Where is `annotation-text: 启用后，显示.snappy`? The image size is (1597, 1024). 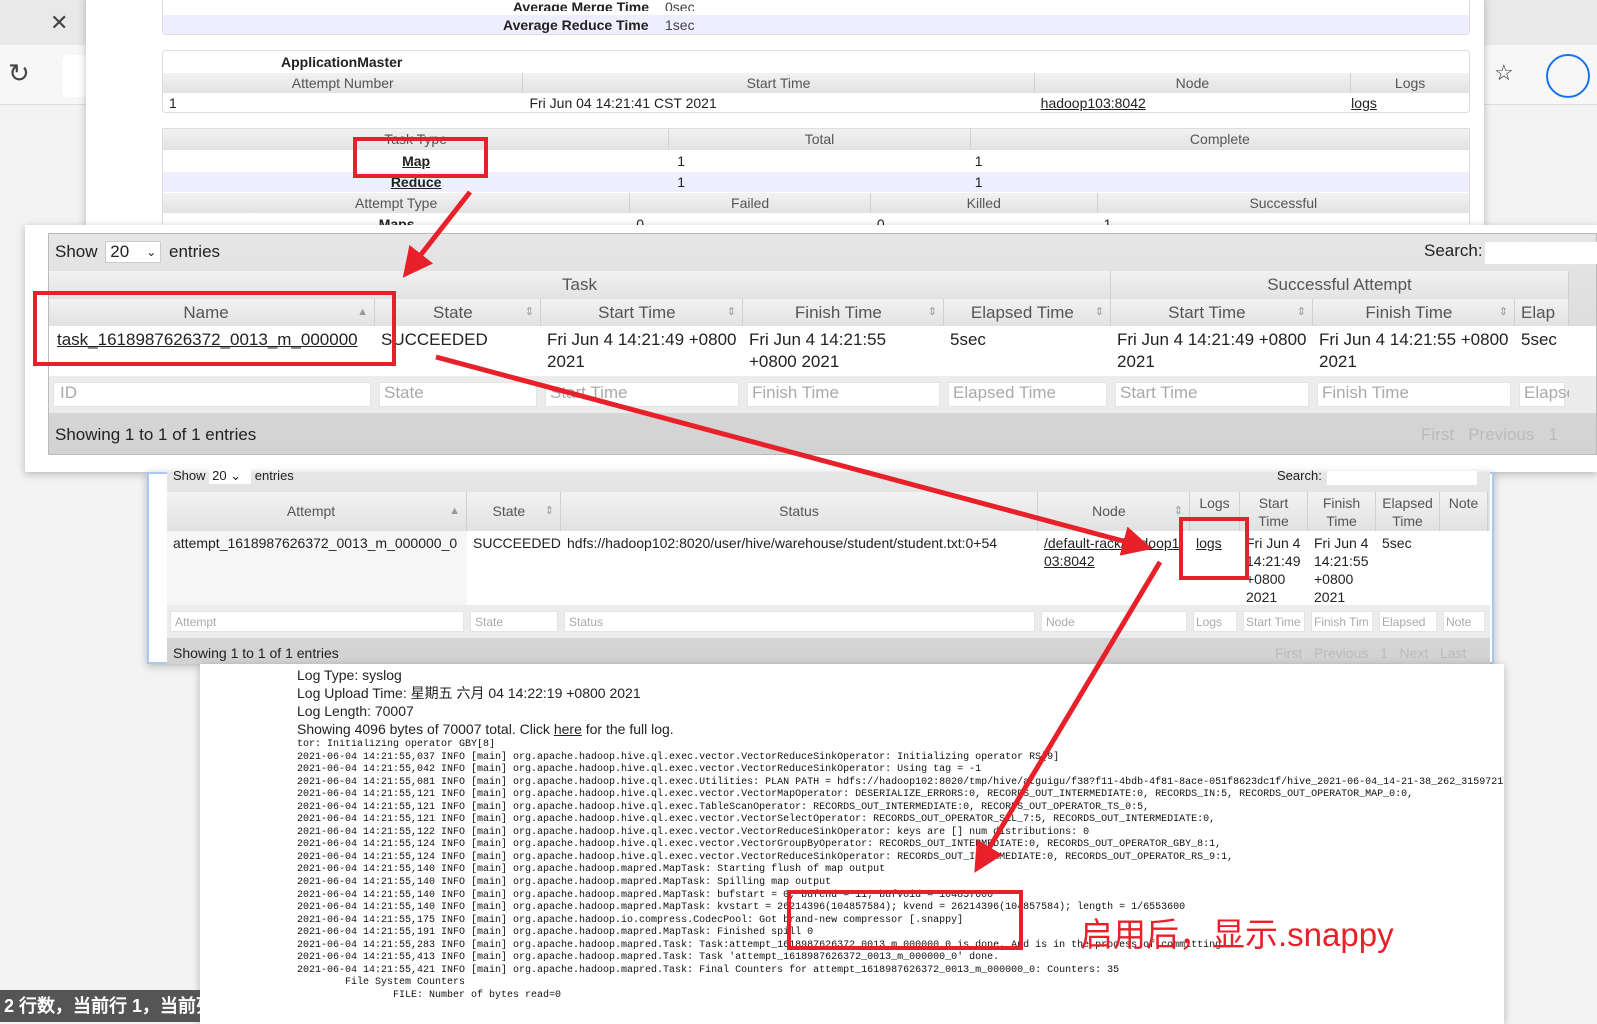 annotation-text: 启用后，显示.snappy is located at coordinates (1237, 934).